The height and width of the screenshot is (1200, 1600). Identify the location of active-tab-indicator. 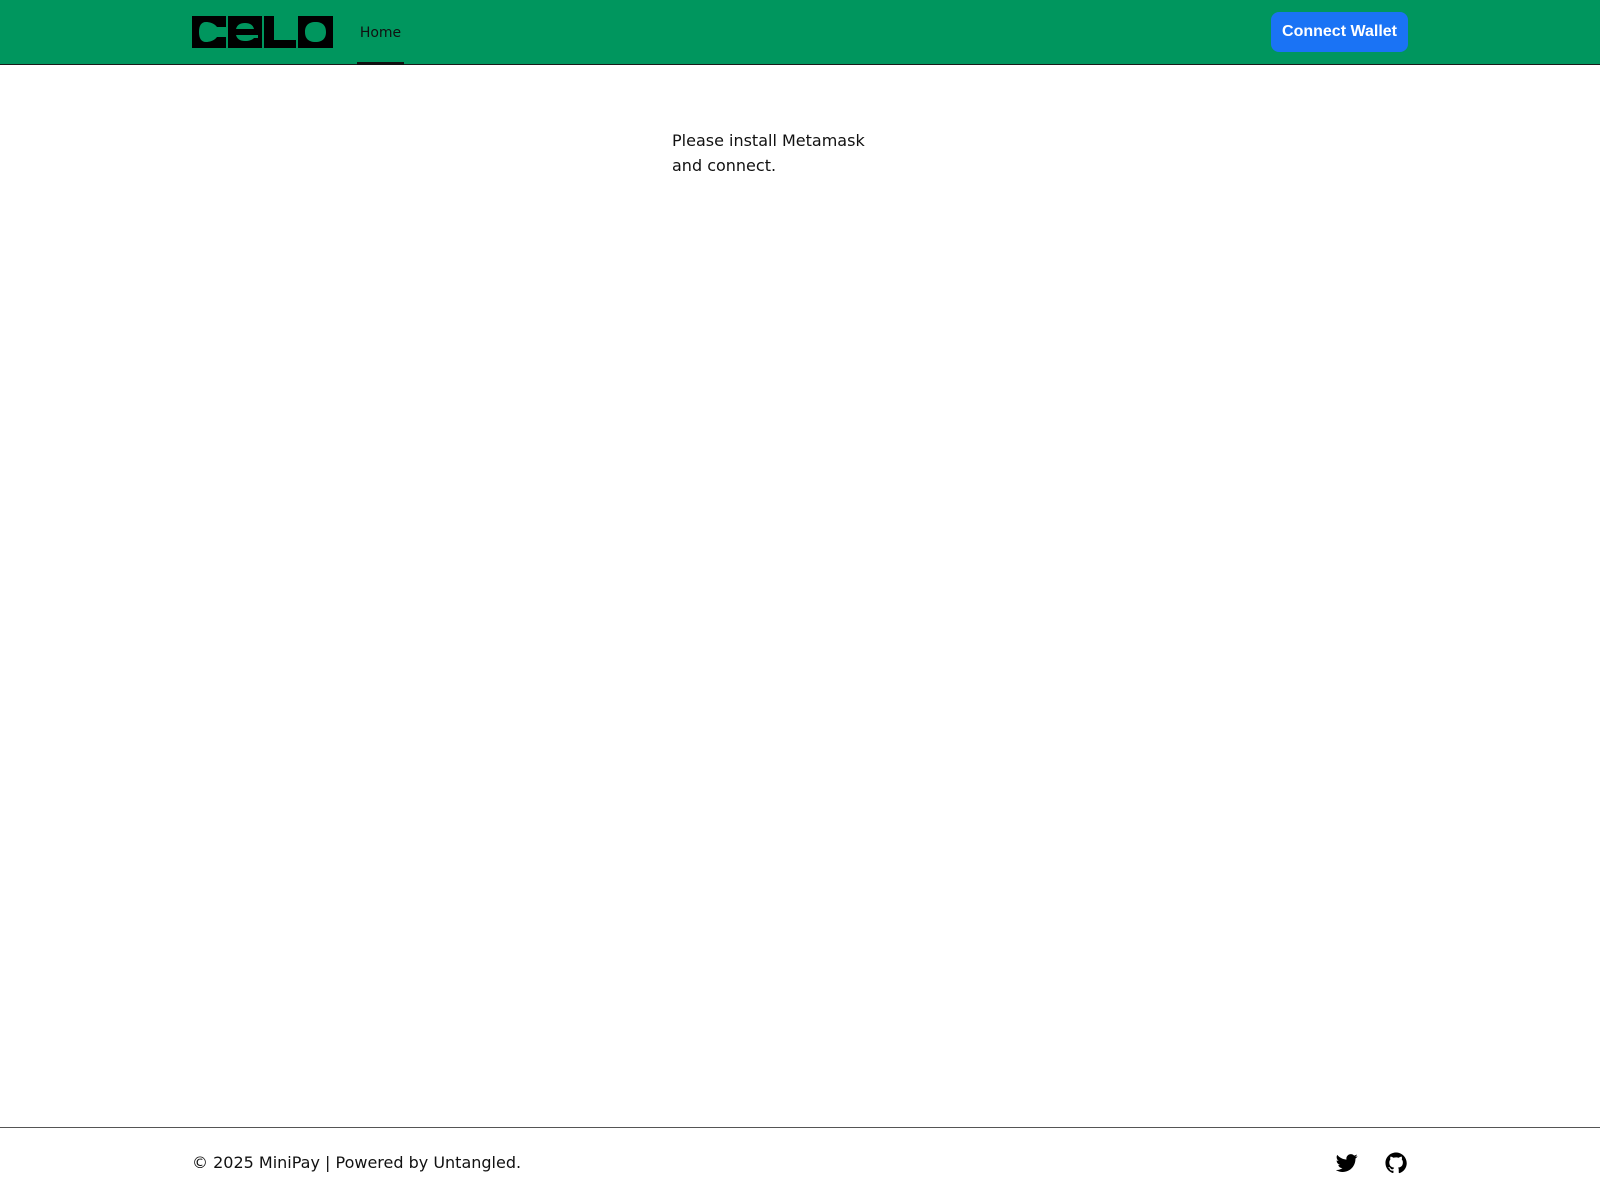
(380, 63).